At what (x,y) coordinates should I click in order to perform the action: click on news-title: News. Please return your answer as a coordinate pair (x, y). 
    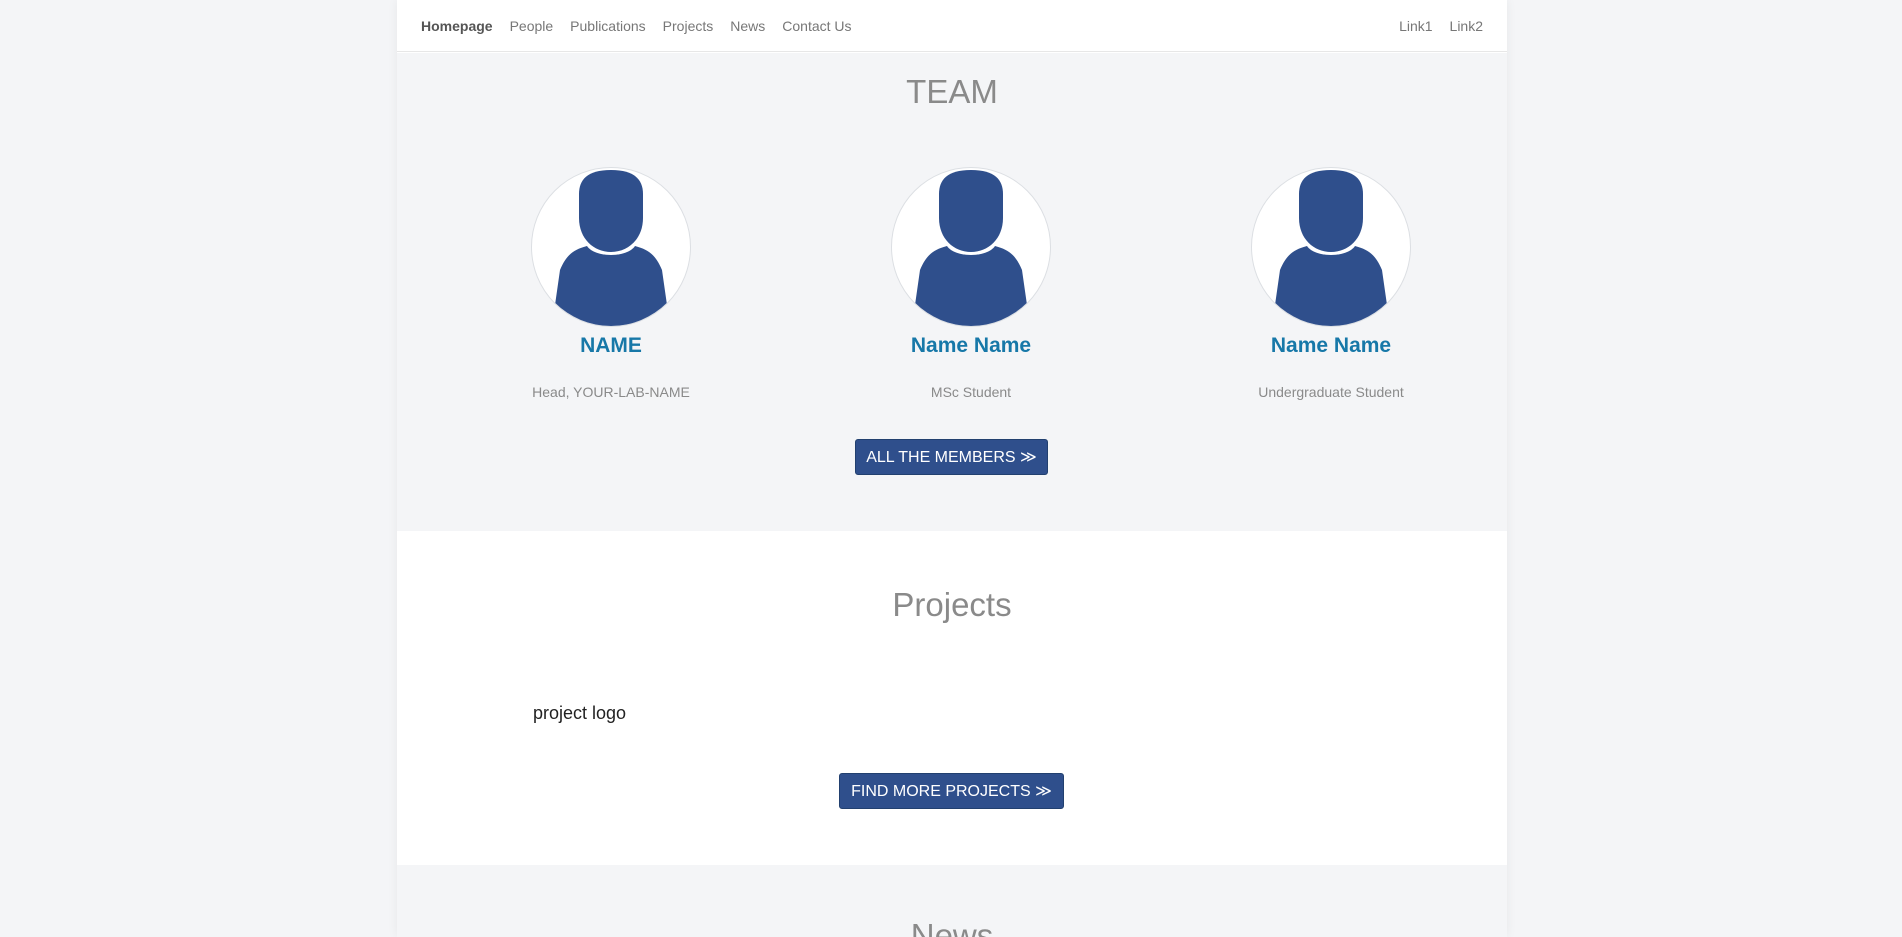
    Looking at the image, I should click on (952, 927).